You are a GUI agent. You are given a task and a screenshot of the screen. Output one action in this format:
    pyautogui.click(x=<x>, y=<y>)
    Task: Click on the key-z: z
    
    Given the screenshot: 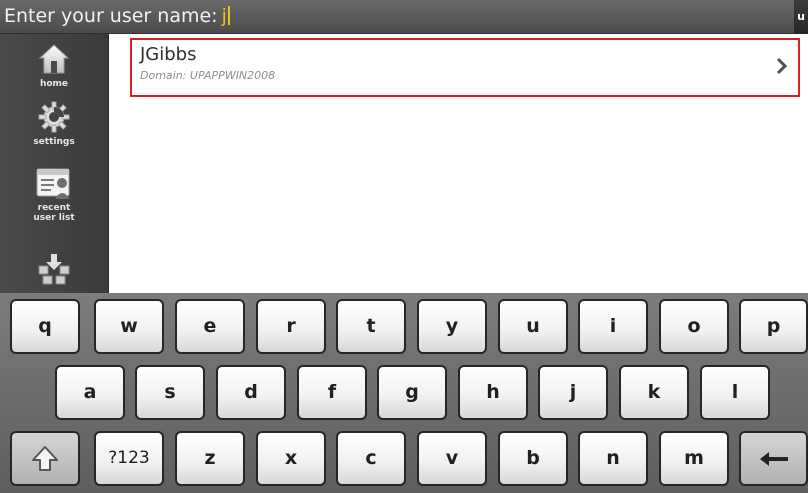 What is the action you would take?
    pyautogui.click(x=210, y=458)
    